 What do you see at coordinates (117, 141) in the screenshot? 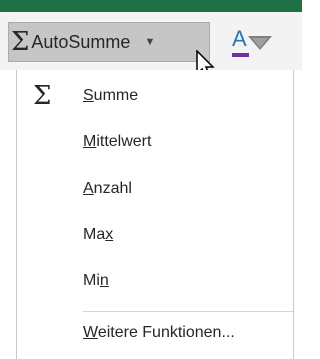
I see `menu-item-label: Mittelwert` at bounding box center [117, 141].